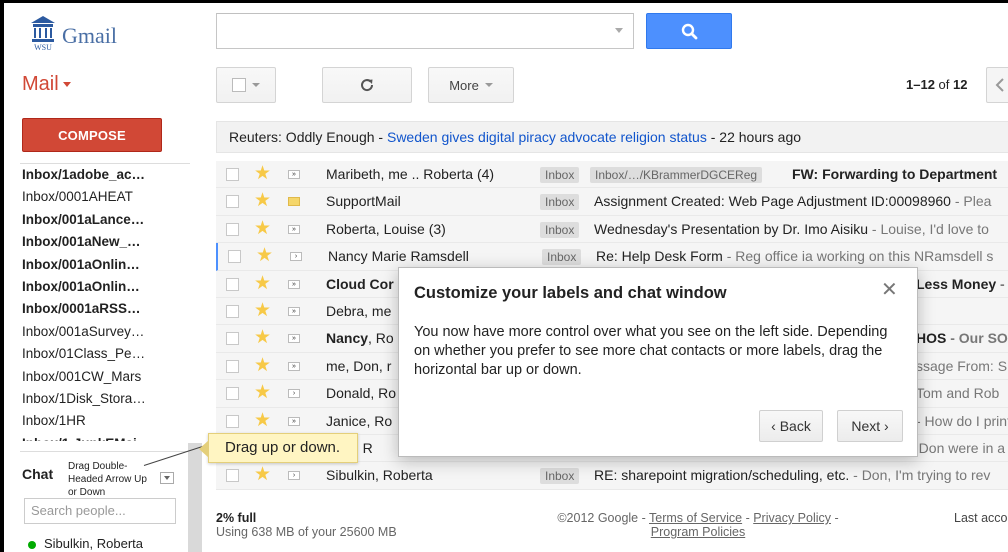  Describe the element at coordinates (889, 290) in the screenshot. I see `close-icon: ✕` at that location.